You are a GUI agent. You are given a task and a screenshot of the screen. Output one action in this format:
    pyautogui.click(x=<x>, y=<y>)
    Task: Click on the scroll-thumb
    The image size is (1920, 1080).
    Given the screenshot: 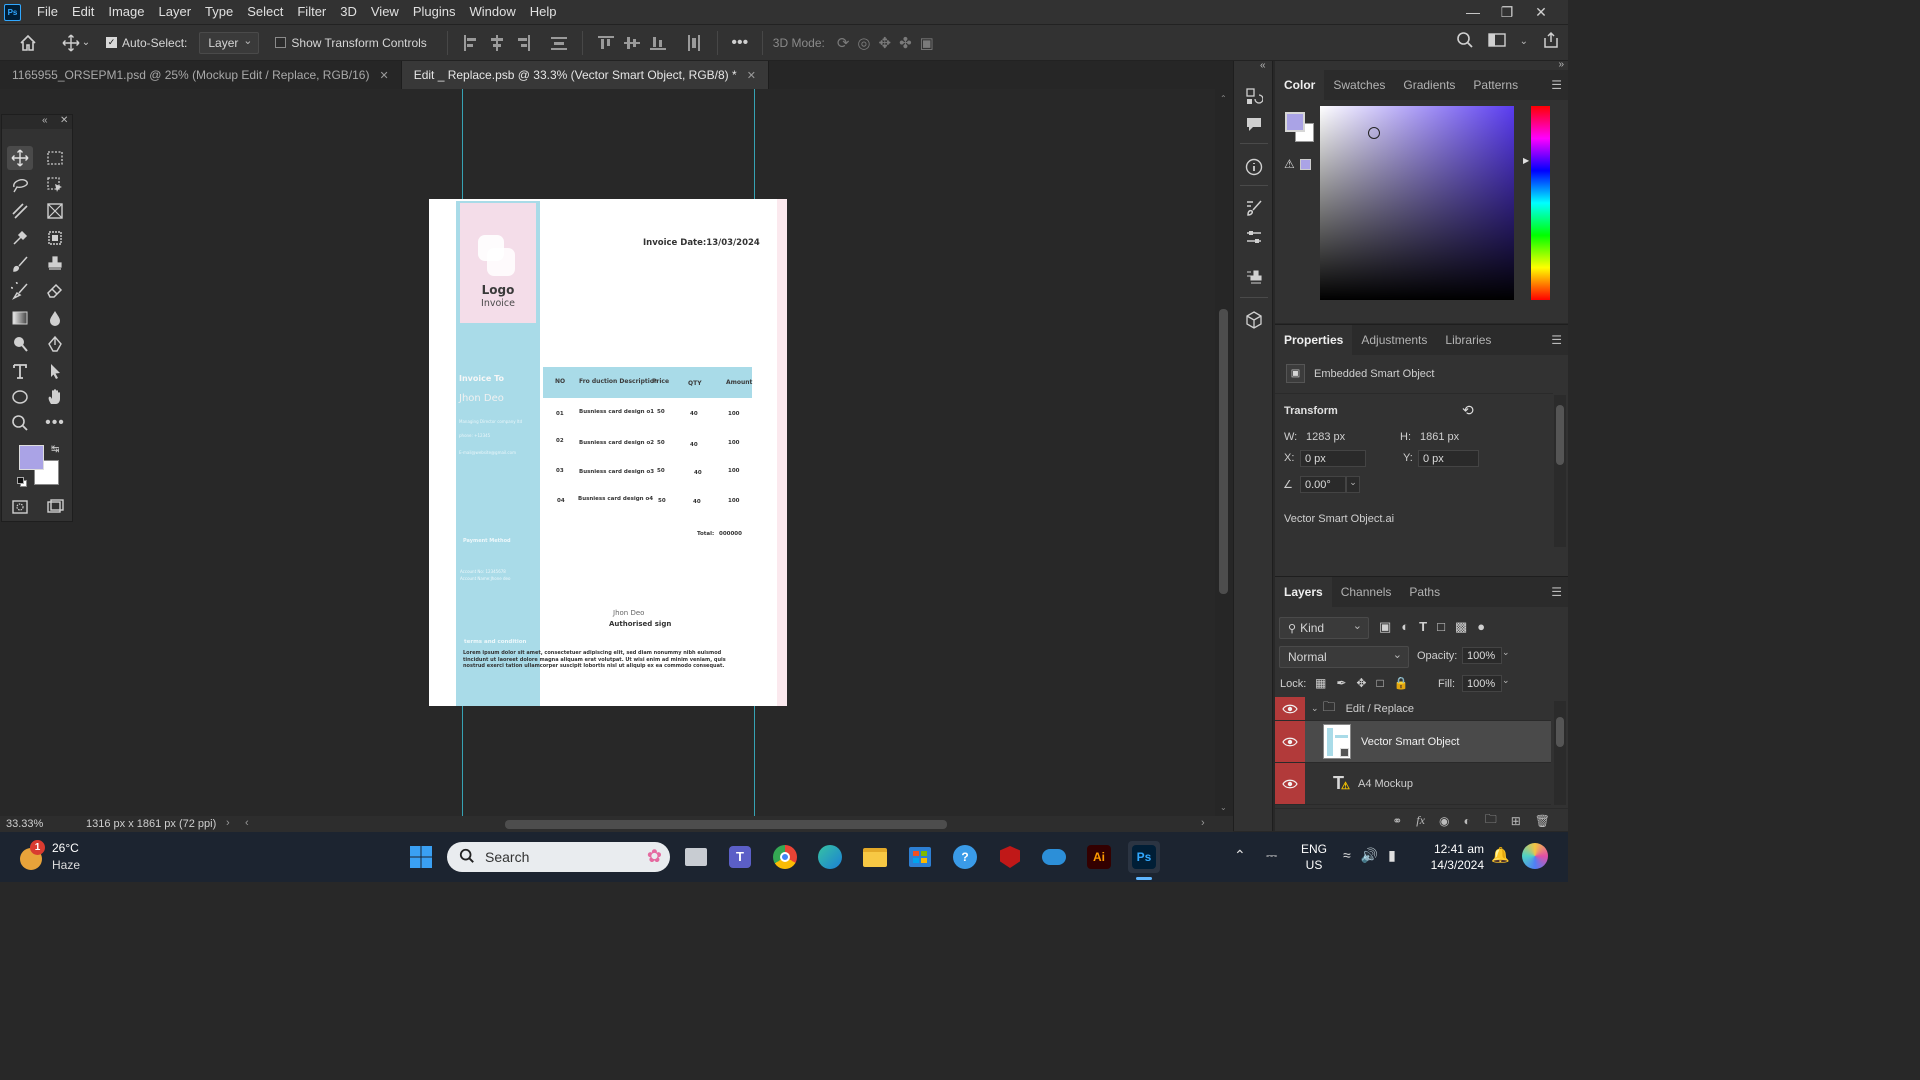 What is the action you would take?
    pyautogui.click(x=1223, y=451)
    